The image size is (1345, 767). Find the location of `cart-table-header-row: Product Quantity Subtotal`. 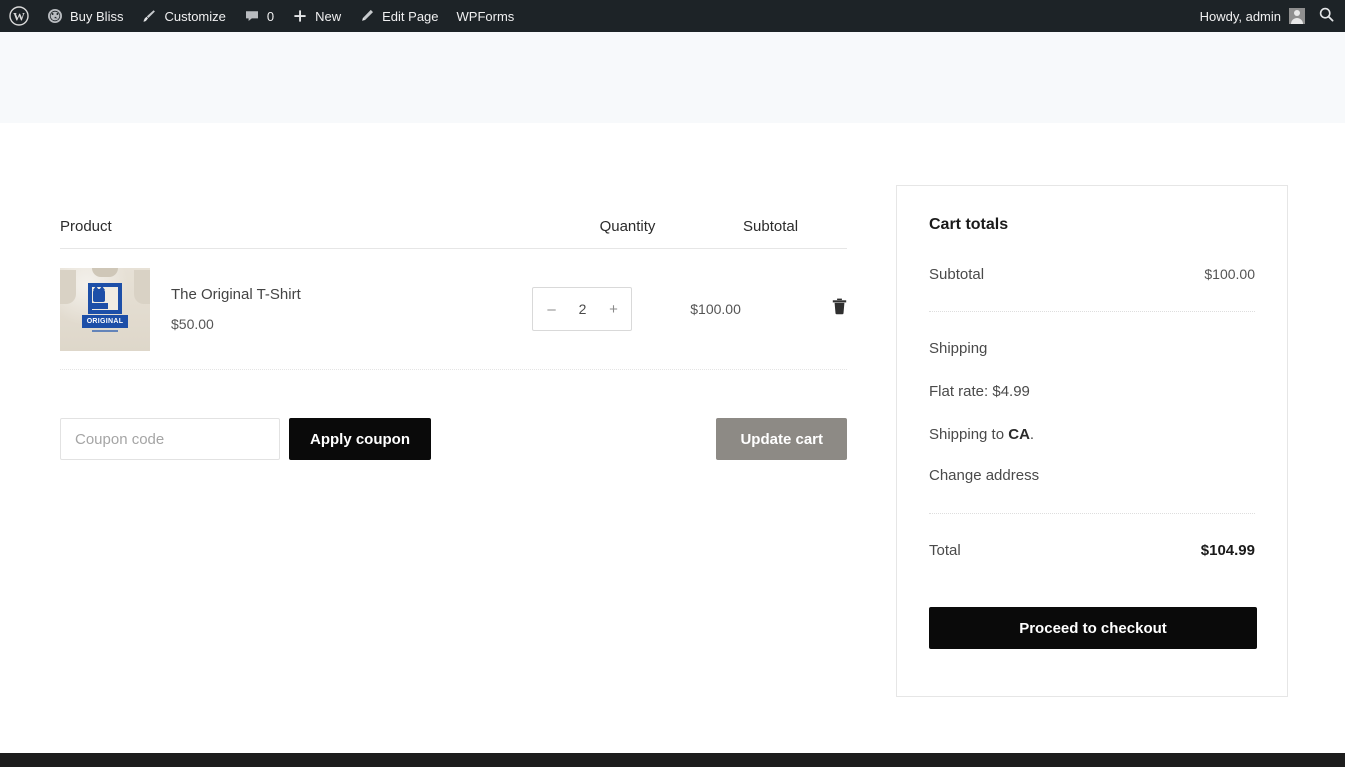

cart-table-header-row: Product Quantity Subtotal is located at coordinates (453, 229).